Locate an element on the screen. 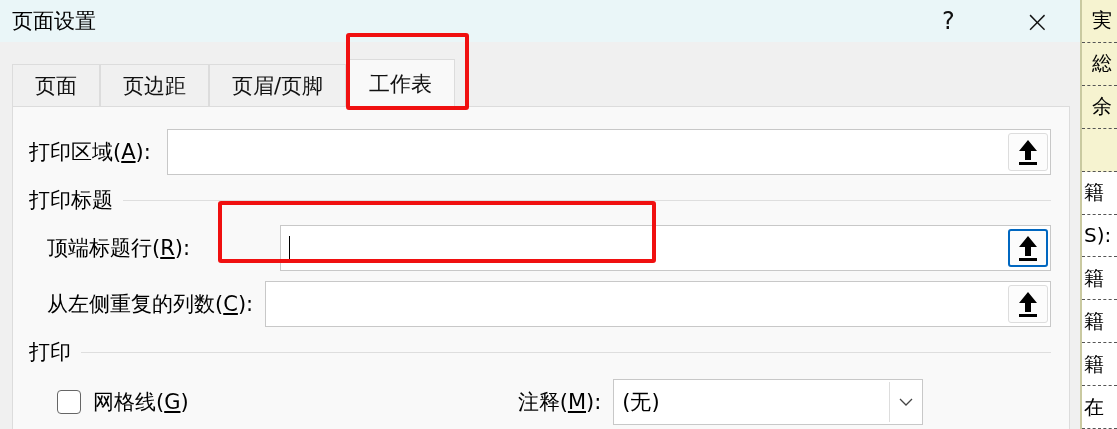  close-button: × is located at coordinates (1037, 21).